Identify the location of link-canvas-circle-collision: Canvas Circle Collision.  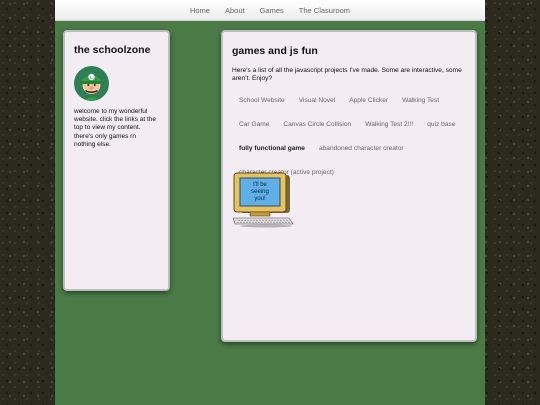
(317, 125).